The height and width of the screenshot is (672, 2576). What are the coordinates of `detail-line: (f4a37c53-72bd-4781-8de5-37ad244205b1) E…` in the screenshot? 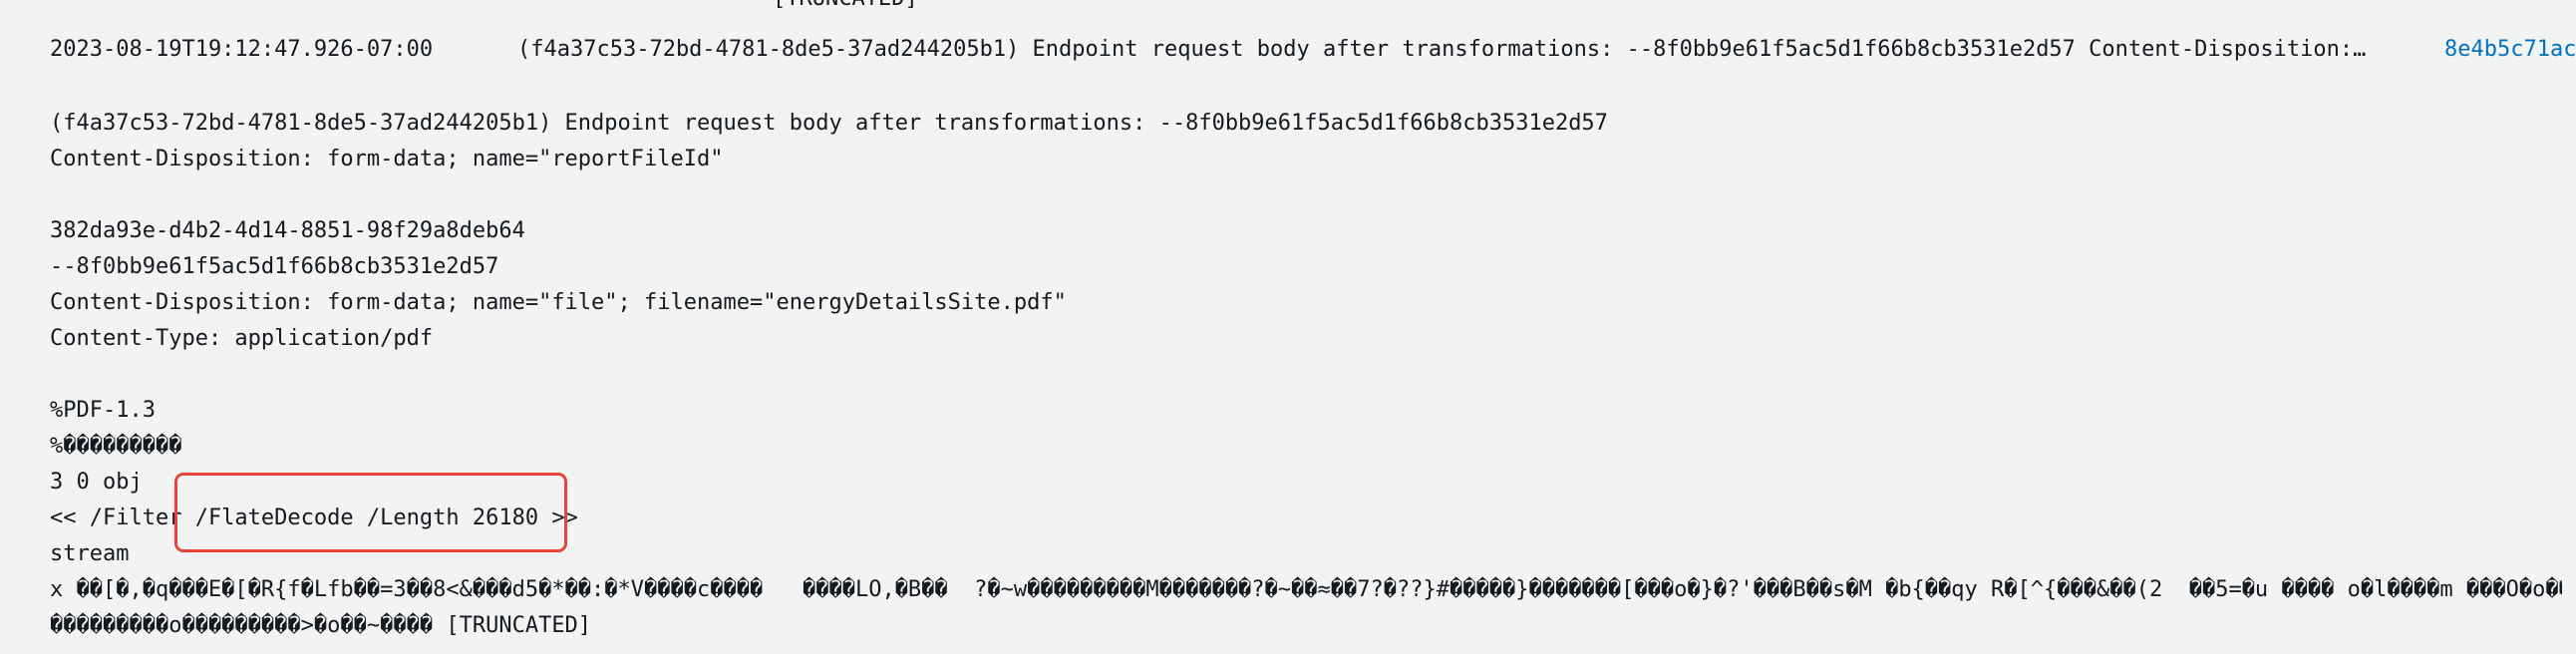 It's located at (829, 123).